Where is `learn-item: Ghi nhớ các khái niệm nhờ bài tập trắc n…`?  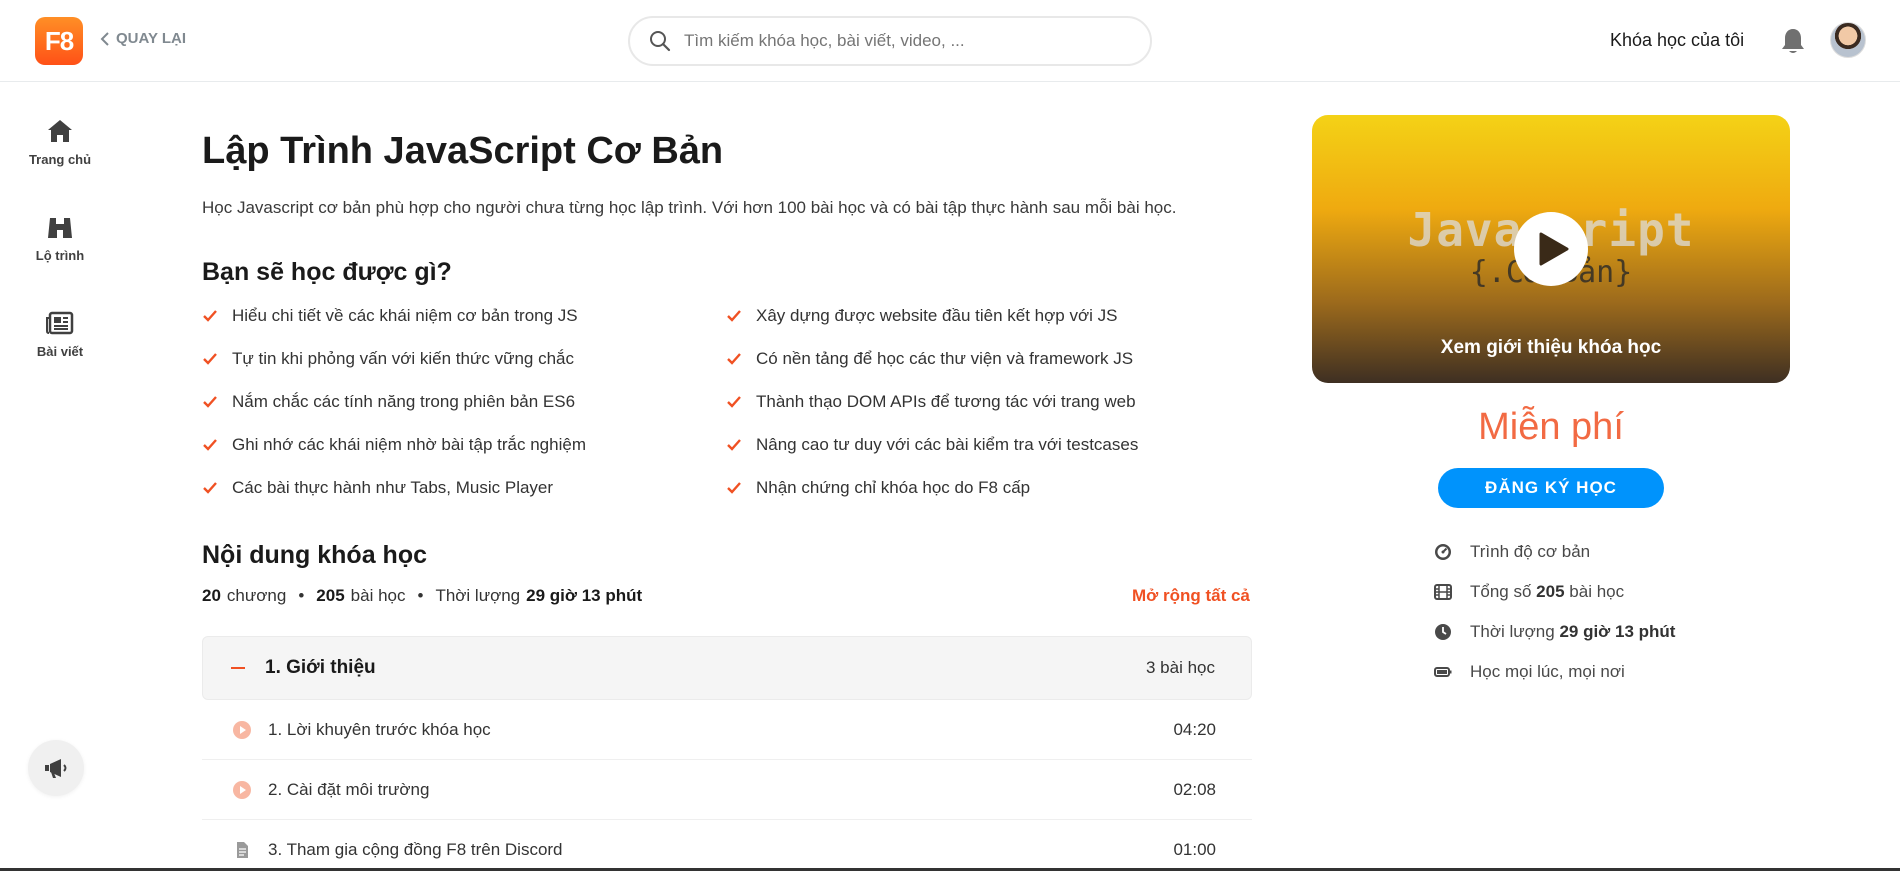
learn-item: Ghi nhớ các khái niệm nhờ bài tập trắc n… is located at coordinates (394, 445).